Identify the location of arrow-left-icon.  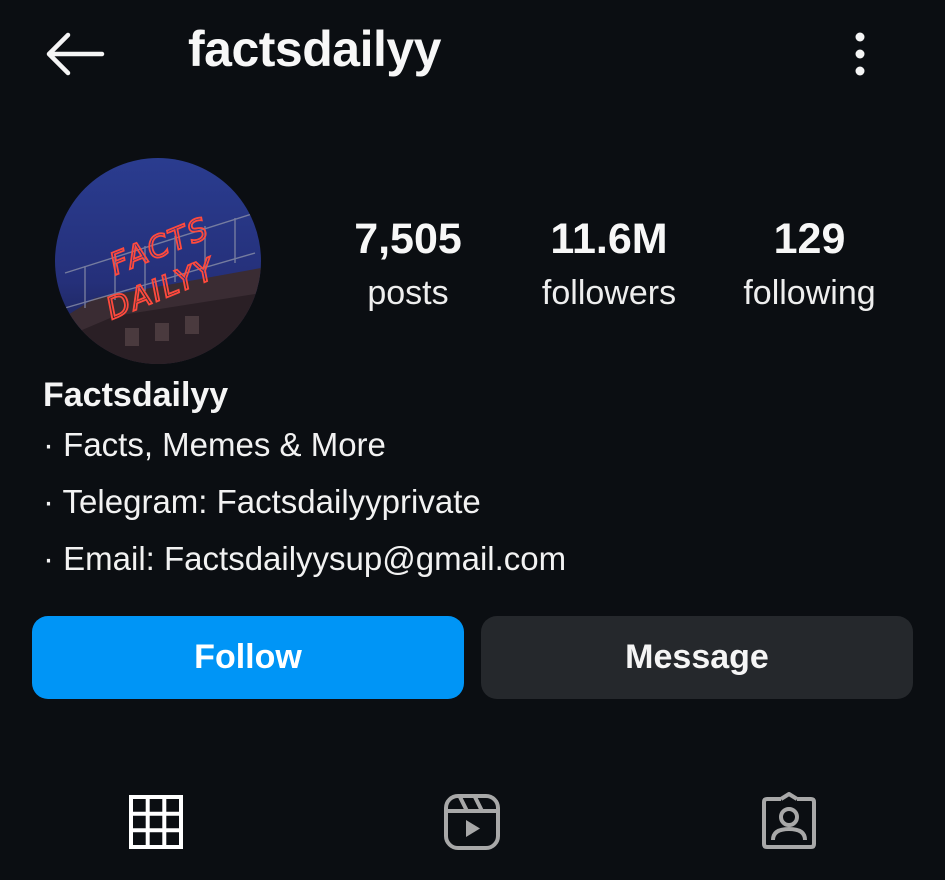
(75, 54).